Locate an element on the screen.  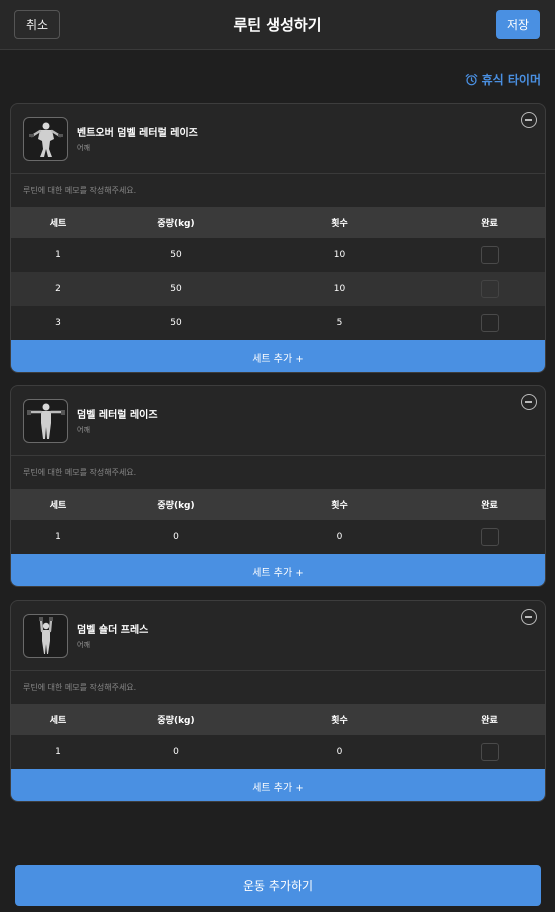
rest-timer-label: 휴식 타이머 is located at coordinates (511, 80).